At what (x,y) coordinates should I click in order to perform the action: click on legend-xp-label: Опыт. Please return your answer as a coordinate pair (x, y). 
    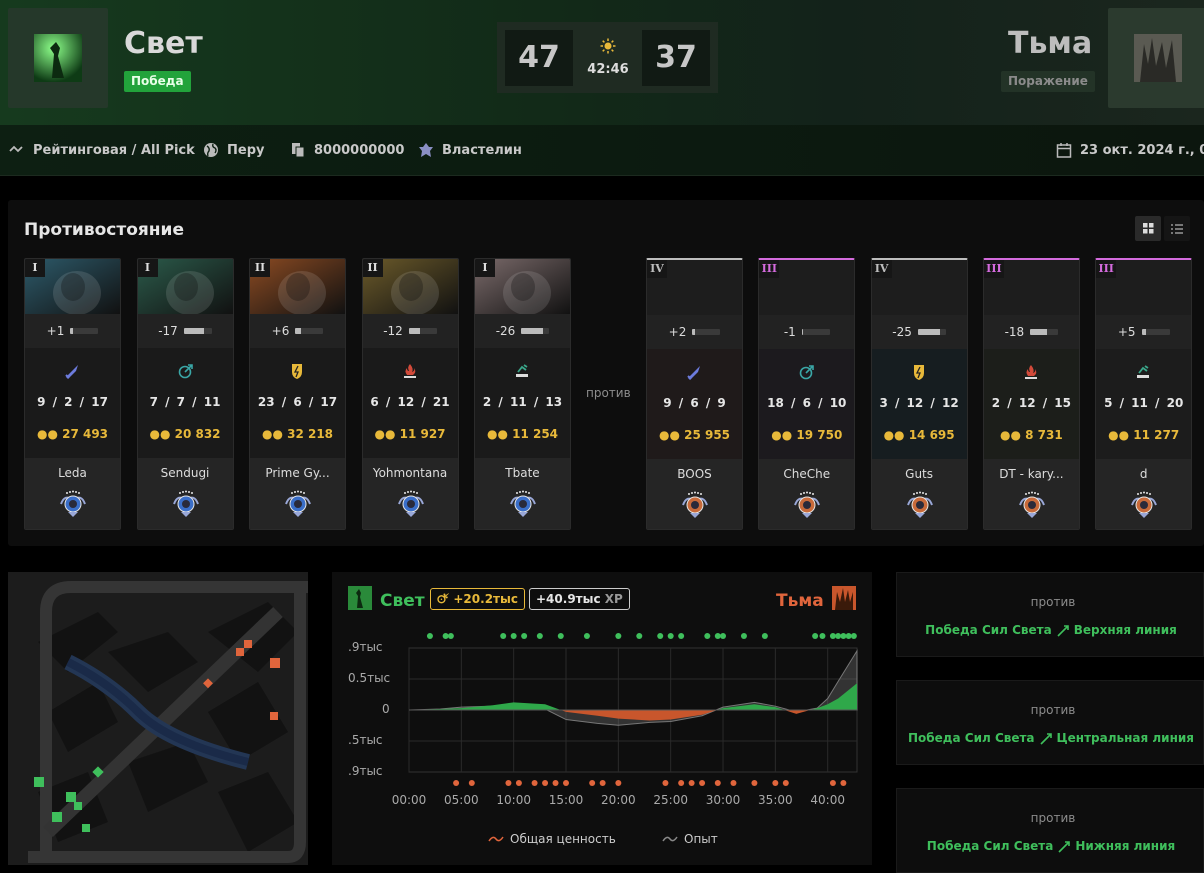
    Looking at the image, I should click on (701, 839).